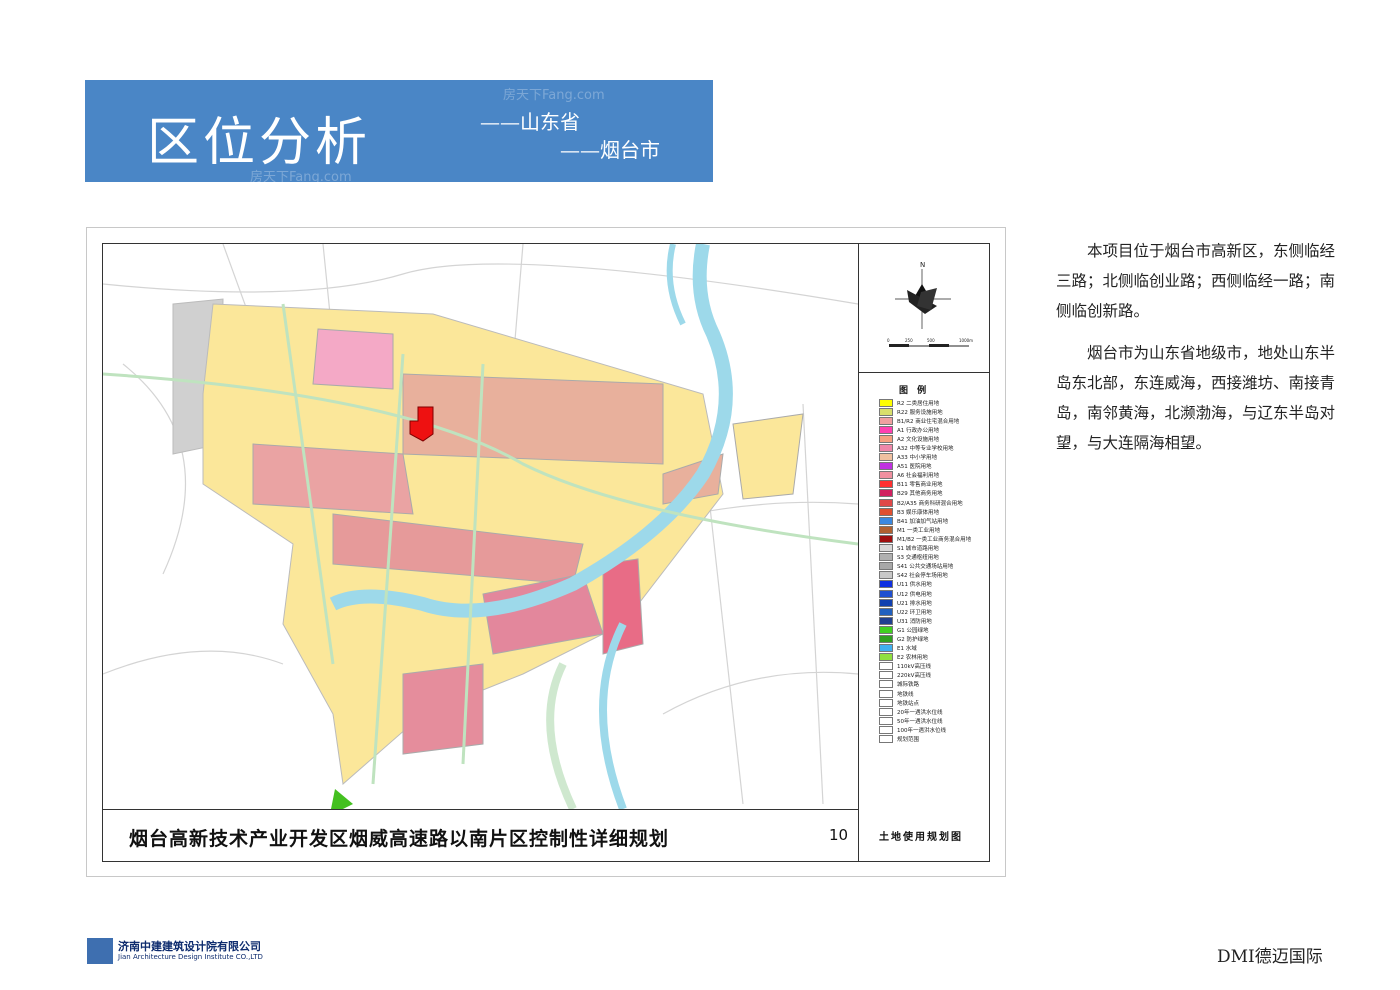 This screenshot has width=1400, height=990. Describe the element at coordinates (914, 667) in the screenshot. I see `legend-label: 110kV高压线` at that location.